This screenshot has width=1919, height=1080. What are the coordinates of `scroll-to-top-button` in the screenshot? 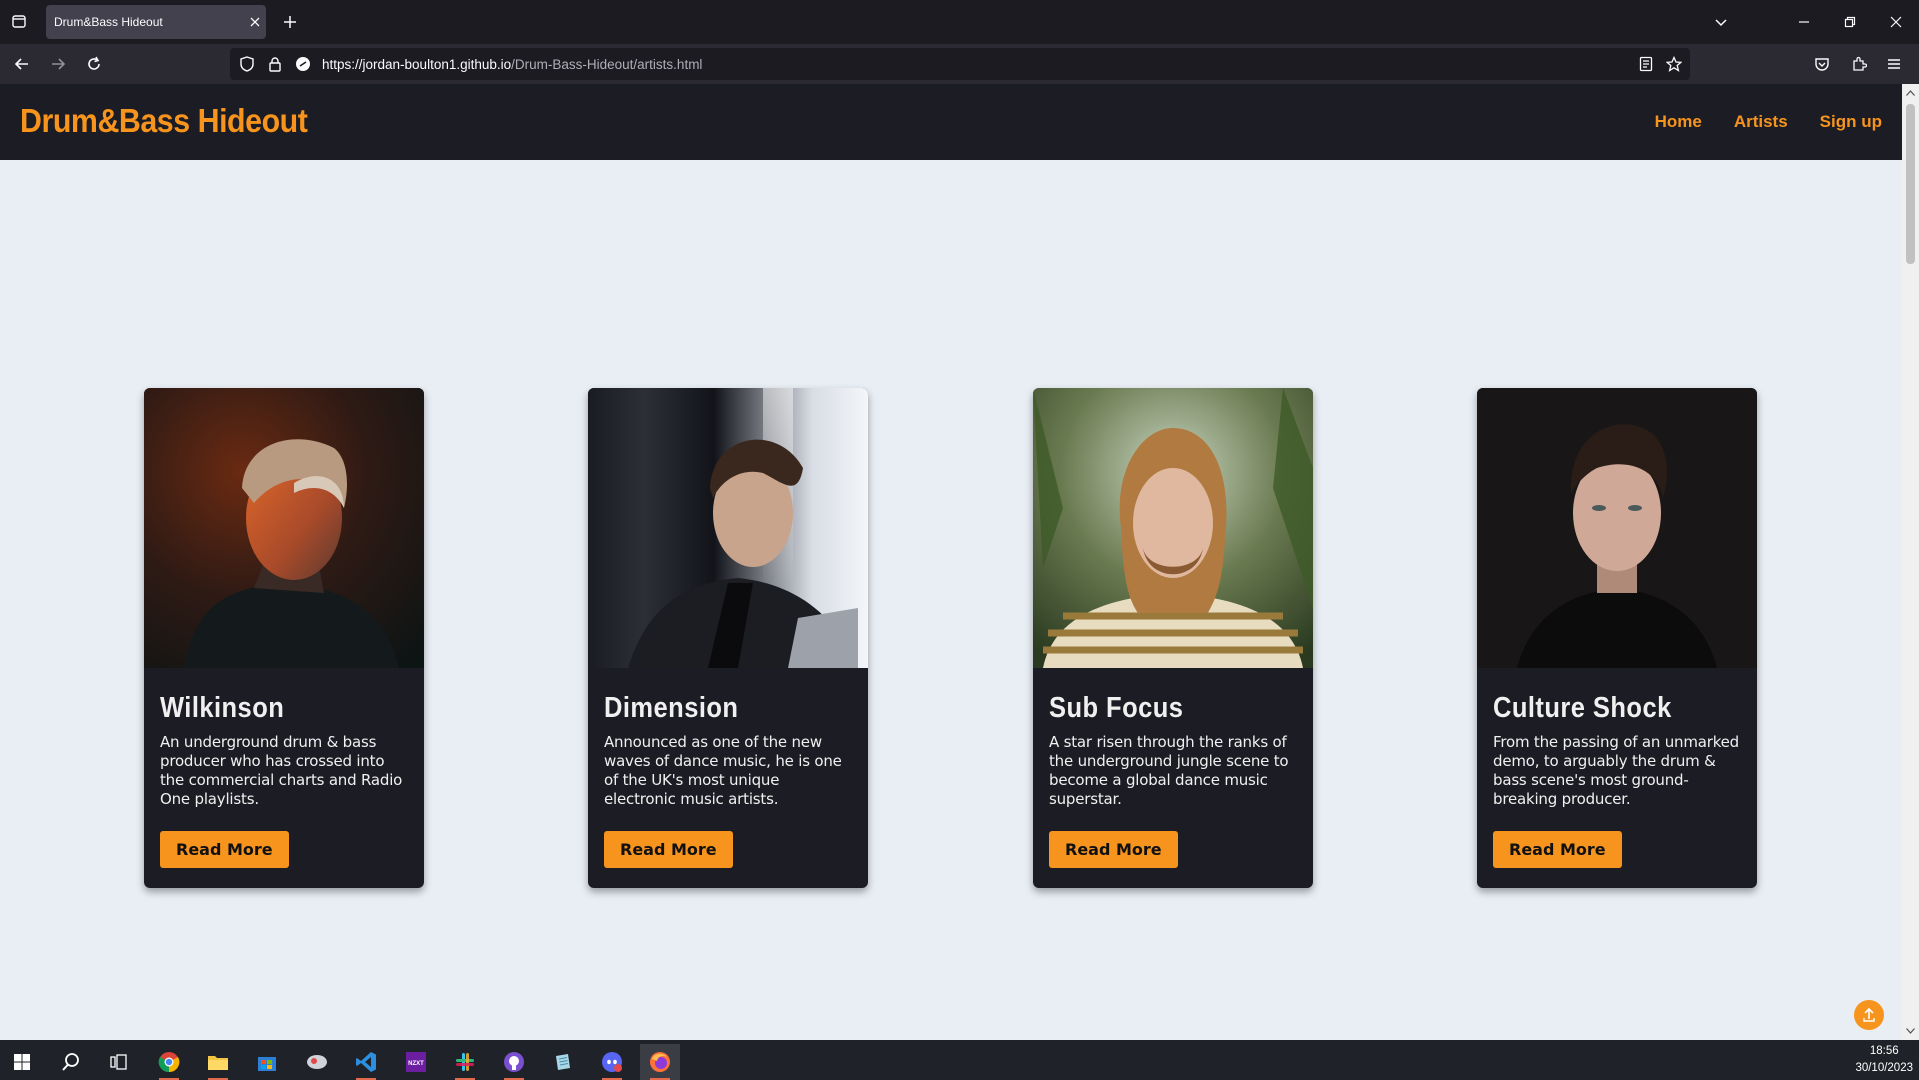 It's located at (1869, 1015).